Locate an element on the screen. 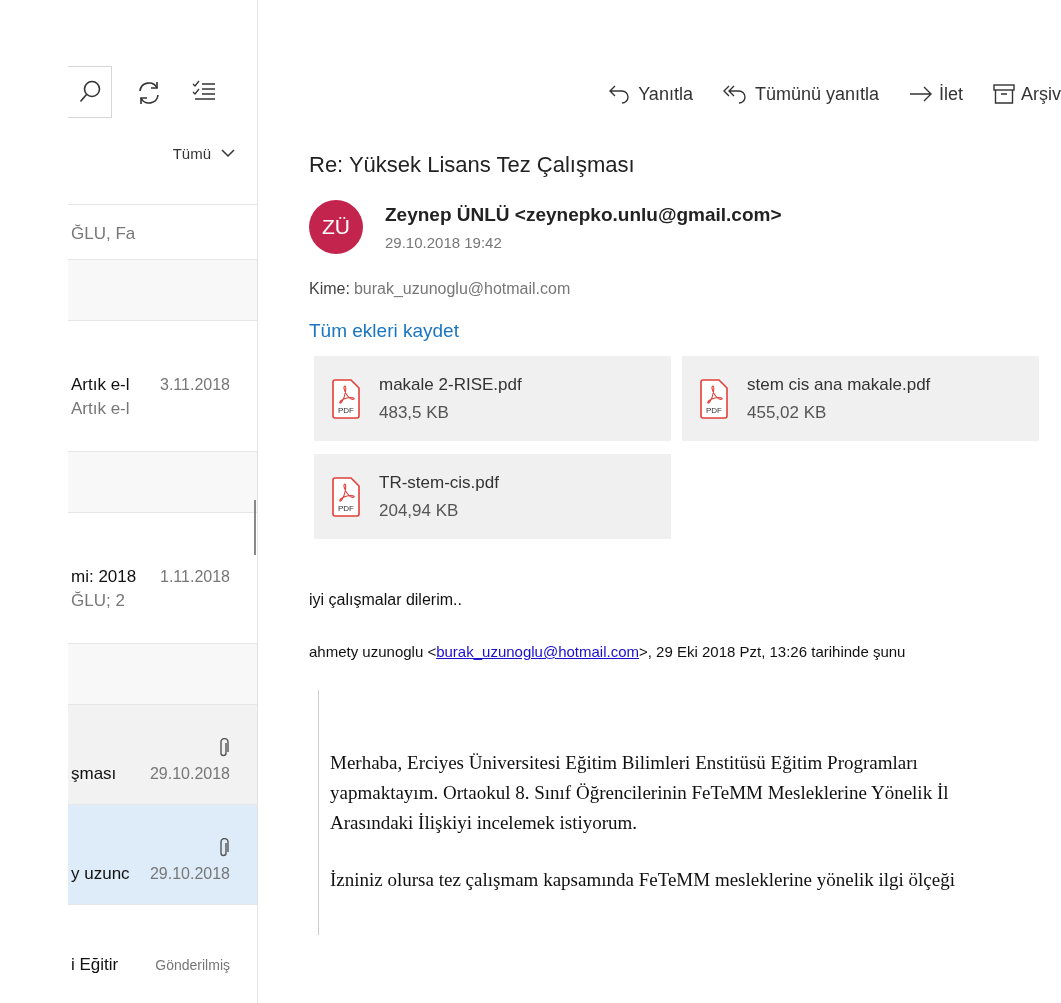 This screenshot has width=1061, height=1003. search-button is located at coordinates (90, 92).